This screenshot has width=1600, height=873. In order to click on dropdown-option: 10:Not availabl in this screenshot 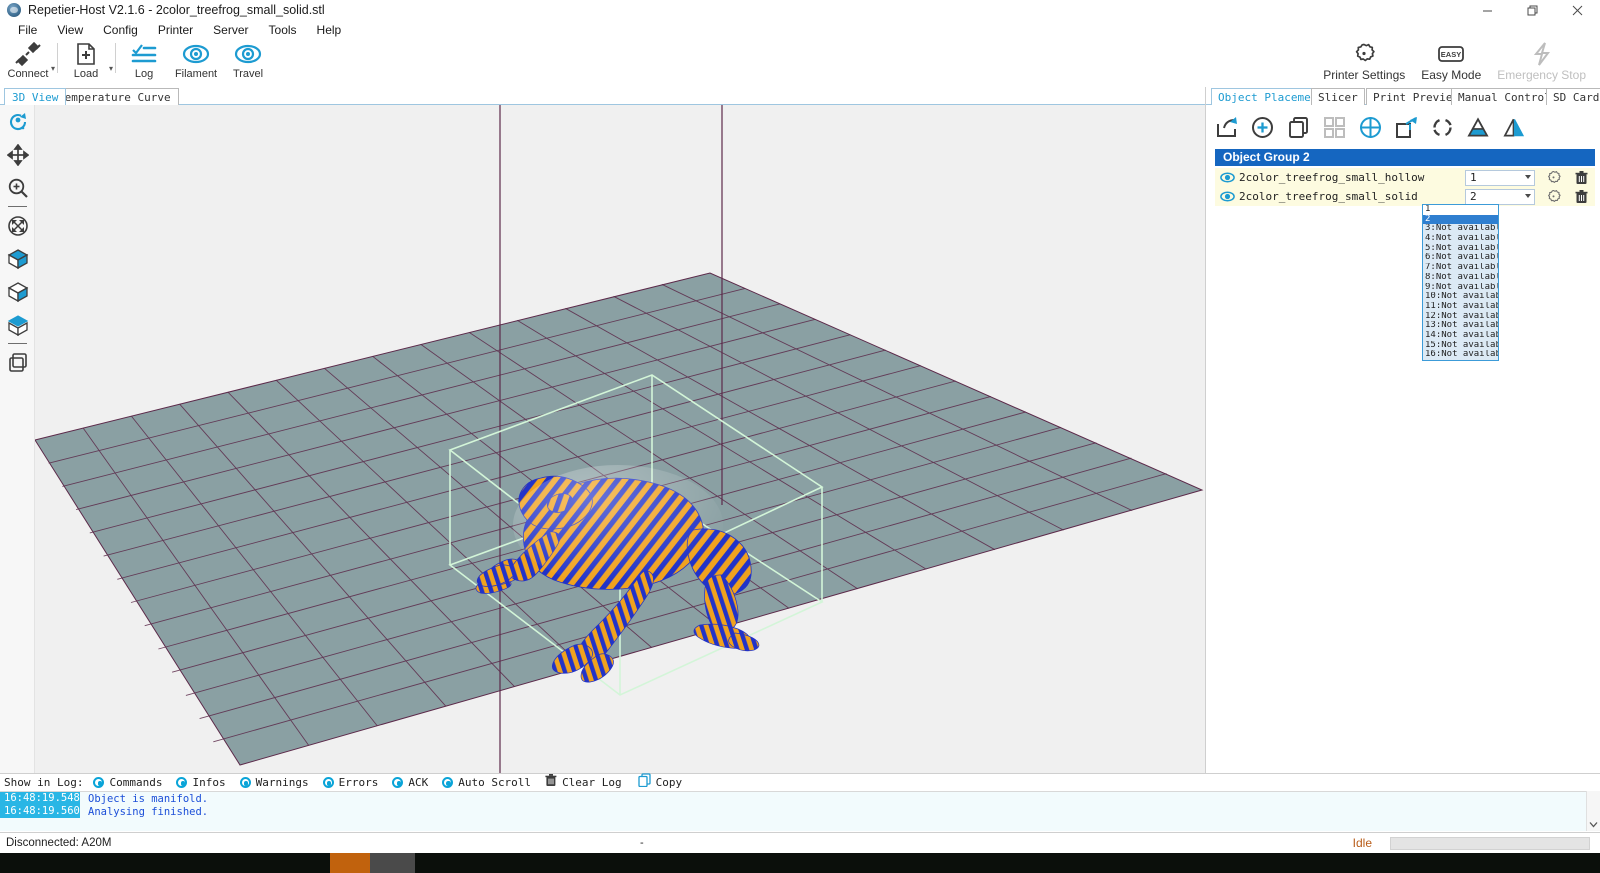, I will do `click(1460, 297)`.